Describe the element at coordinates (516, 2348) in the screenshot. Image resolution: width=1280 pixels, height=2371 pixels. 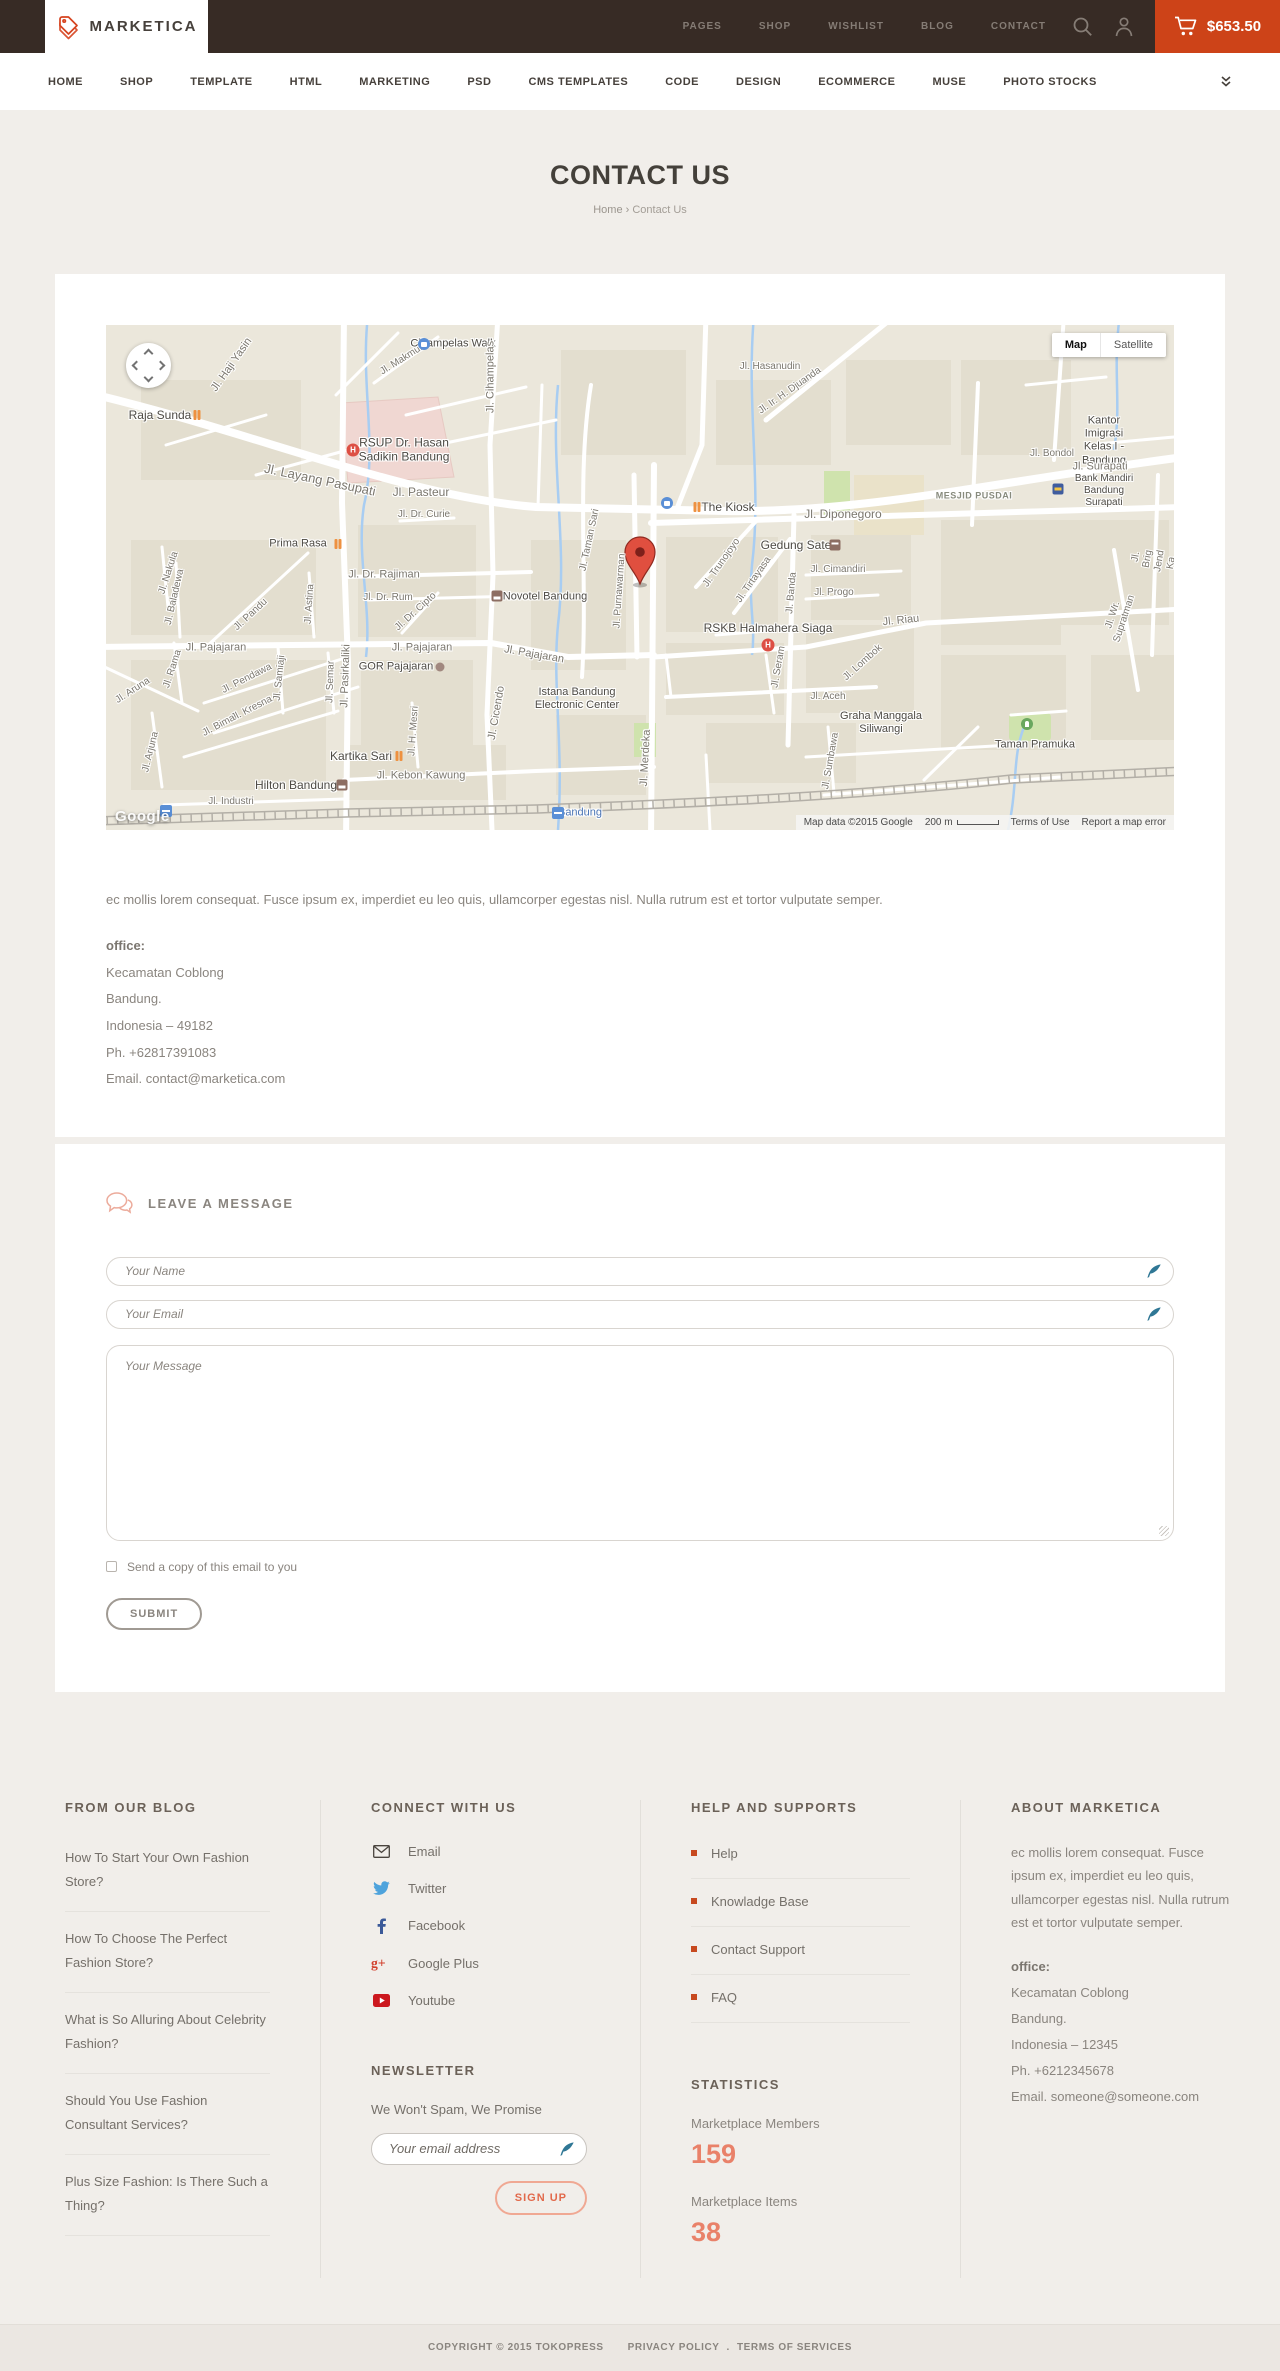
I see `copyright-text: COPYRIGHT © 2015 TOKOPRESS` at that location.